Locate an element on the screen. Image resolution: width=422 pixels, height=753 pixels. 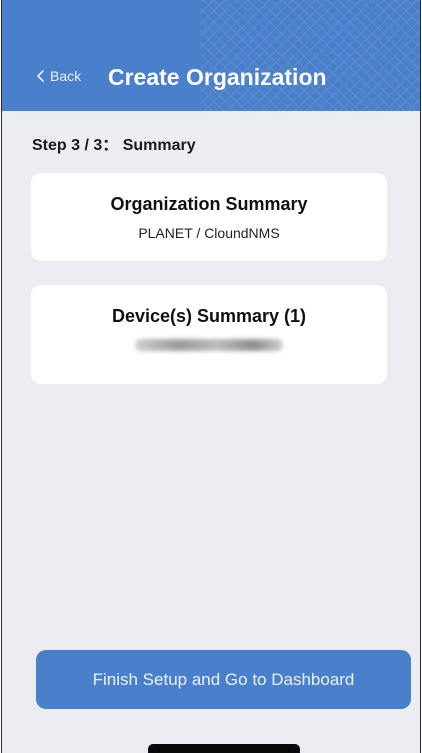
finish-setup-label: Finish Setup and Go to Dashboard is located at coordinates (223, 679).